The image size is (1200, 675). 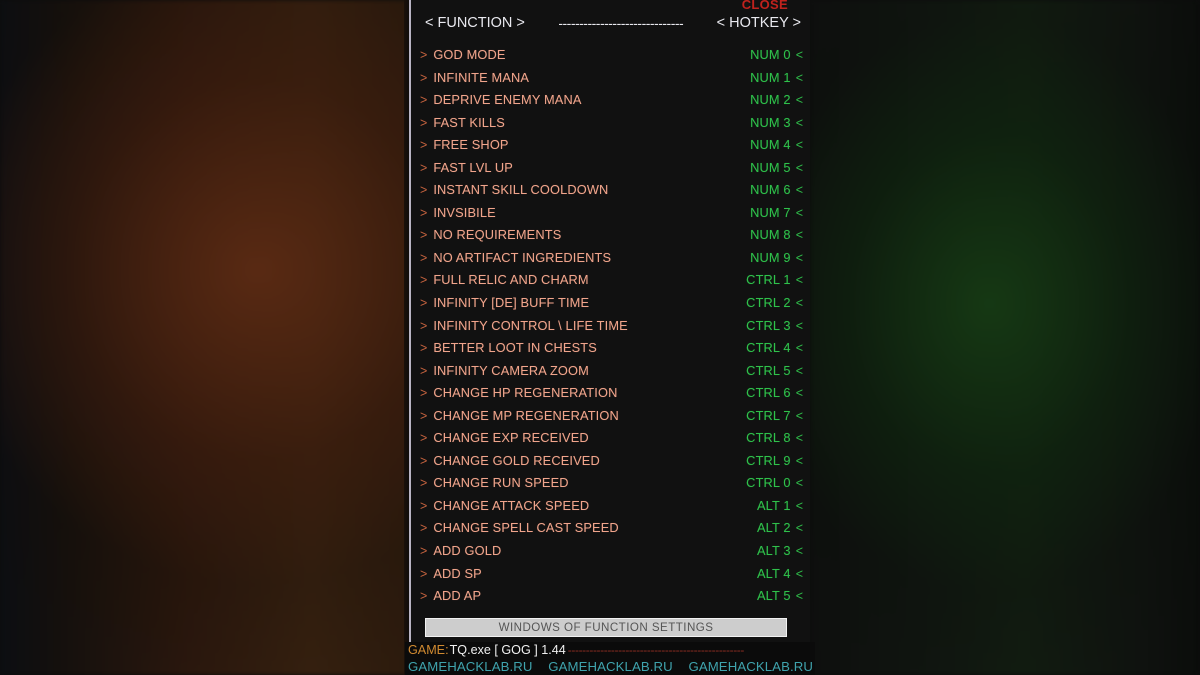 I want to click on hotkey-label: CTRL 4, so click(x=768, y=348).